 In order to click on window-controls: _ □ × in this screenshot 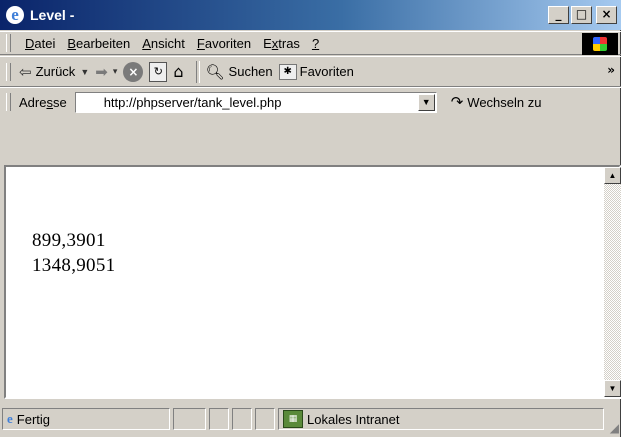, I will do `click(582, 15)`.